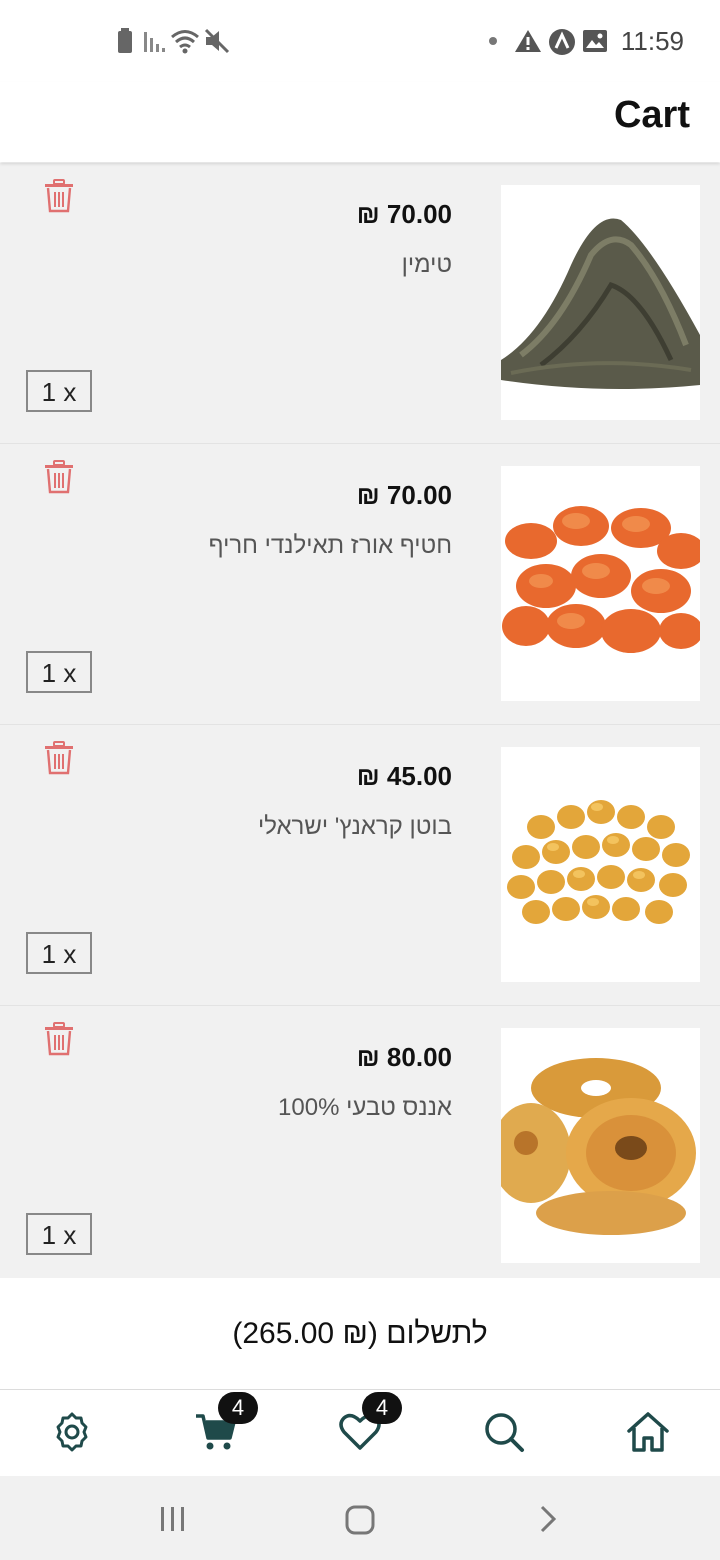 This screenshot has height=1560, width=720. I want to click on app-bar: Cart, so click(360, 122).